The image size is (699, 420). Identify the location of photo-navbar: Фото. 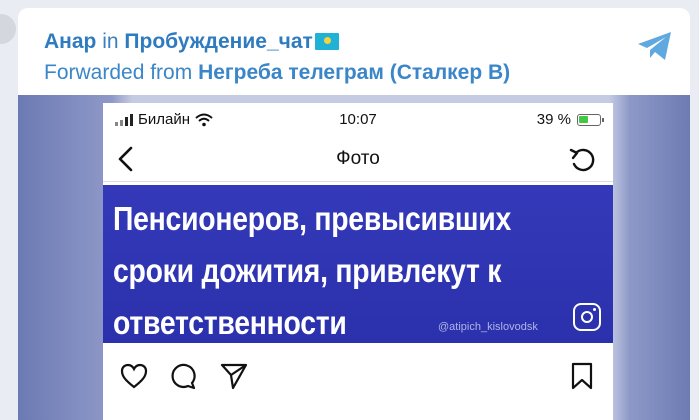
(358, 159).